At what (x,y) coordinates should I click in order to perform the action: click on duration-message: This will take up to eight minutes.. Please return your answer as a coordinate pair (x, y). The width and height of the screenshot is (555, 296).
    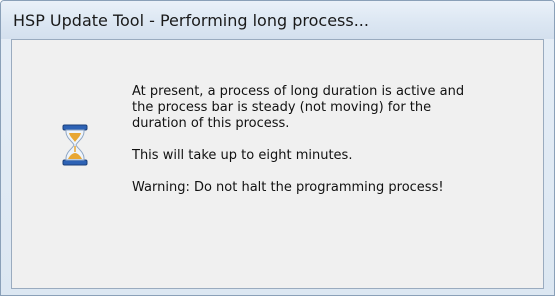
    Looking at the image, I should click on (242, 155).